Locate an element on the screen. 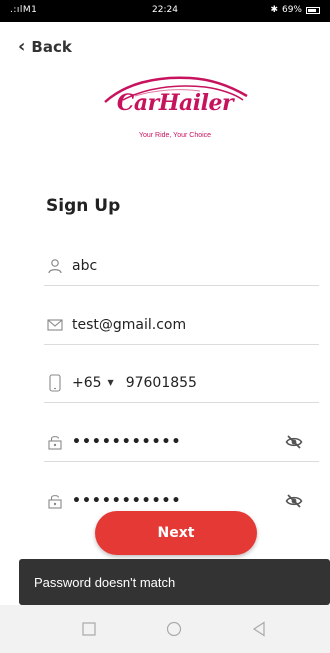 The width and height of the screenshot is (330, 653). bluetooth-icon: ✱ is located at coordinates (274, 10).